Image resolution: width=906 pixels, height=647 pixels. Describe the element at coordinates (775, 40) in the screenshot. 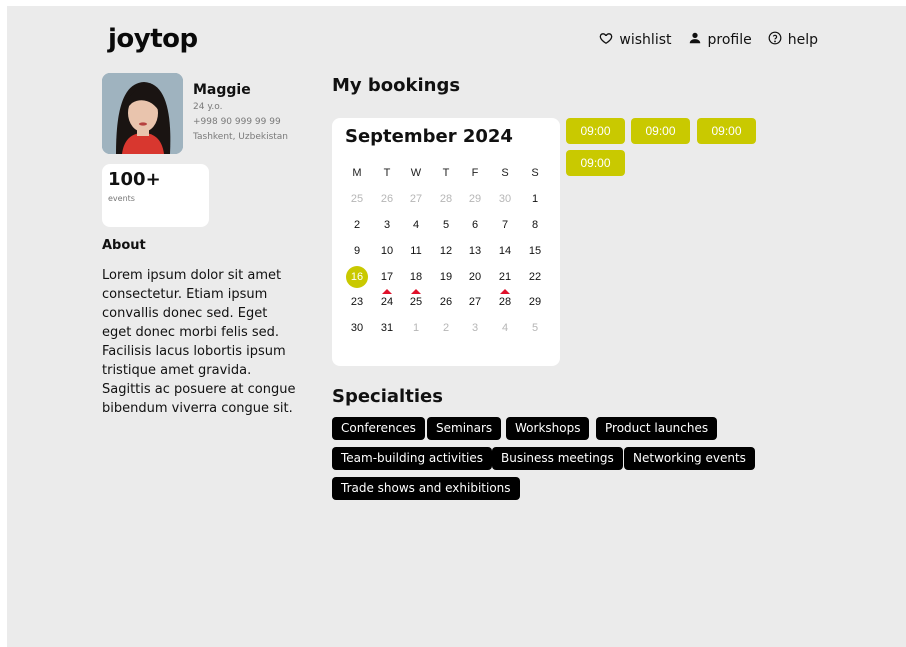

I see `help-circle-icon` at that location.